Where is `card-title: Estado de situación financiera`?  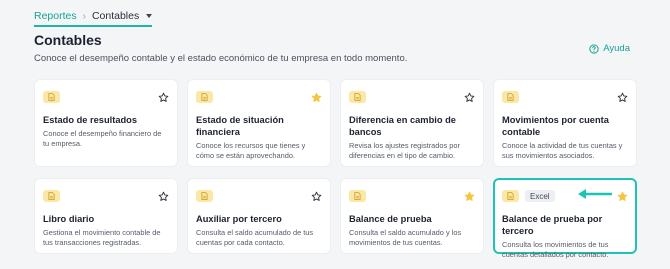 card-title: Estado de situación financiera is located at coordinates (240, 126).